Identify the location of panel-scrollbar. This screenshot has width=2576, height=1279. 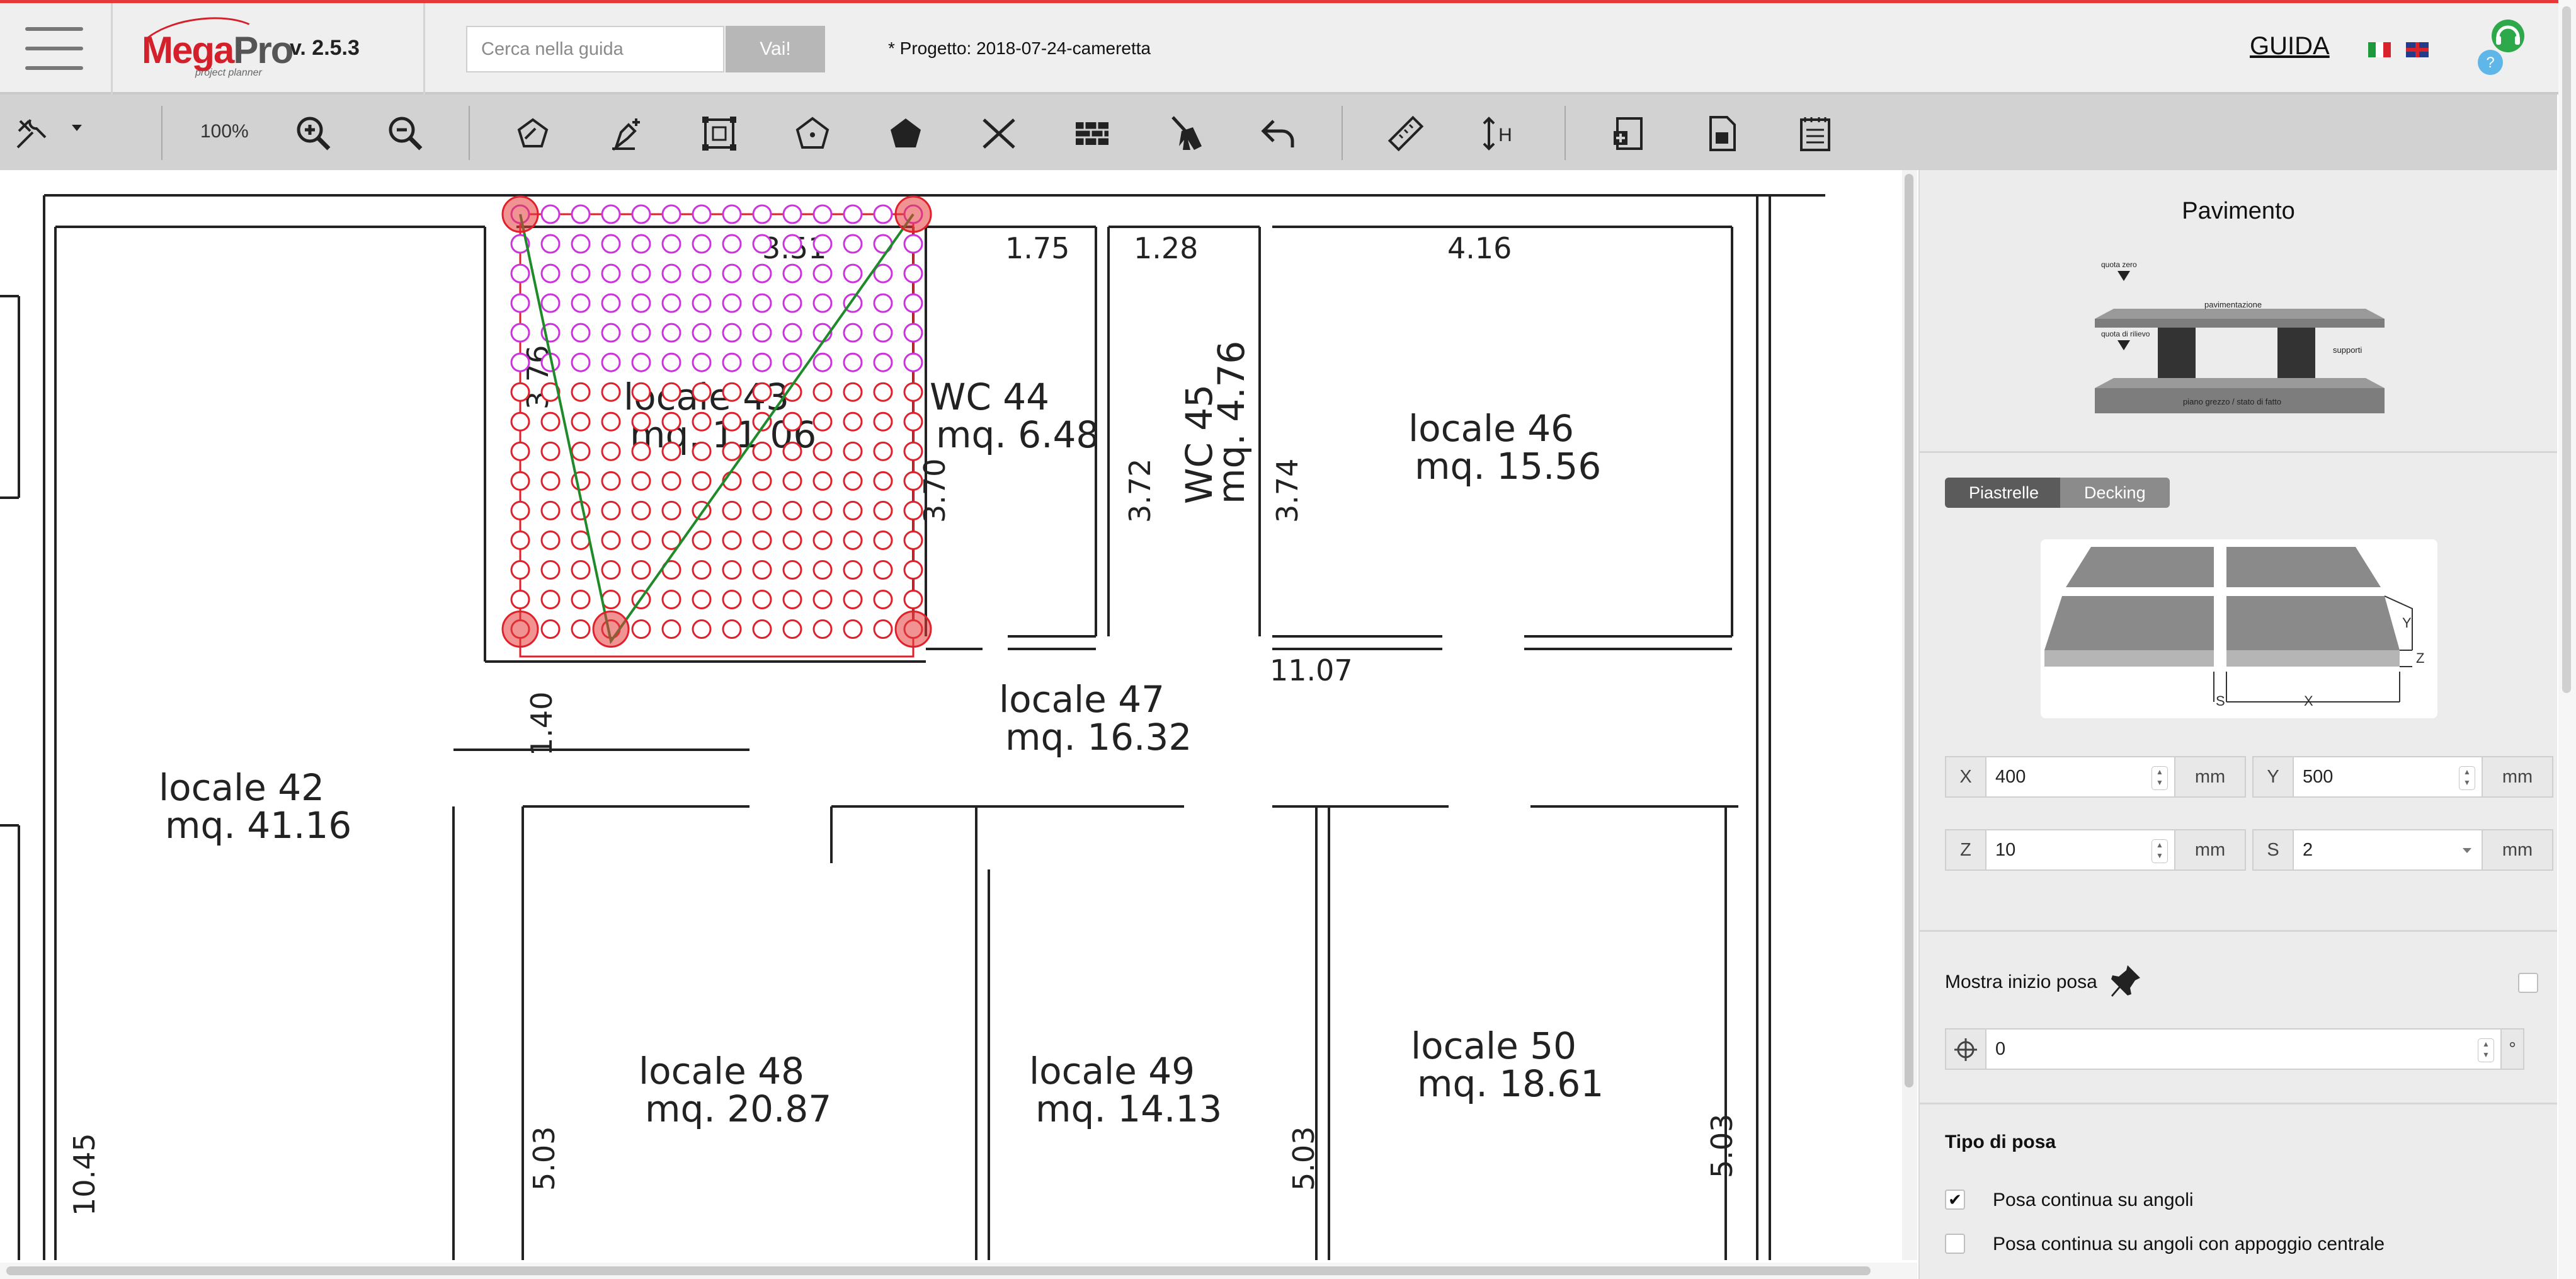
(2567, 639).